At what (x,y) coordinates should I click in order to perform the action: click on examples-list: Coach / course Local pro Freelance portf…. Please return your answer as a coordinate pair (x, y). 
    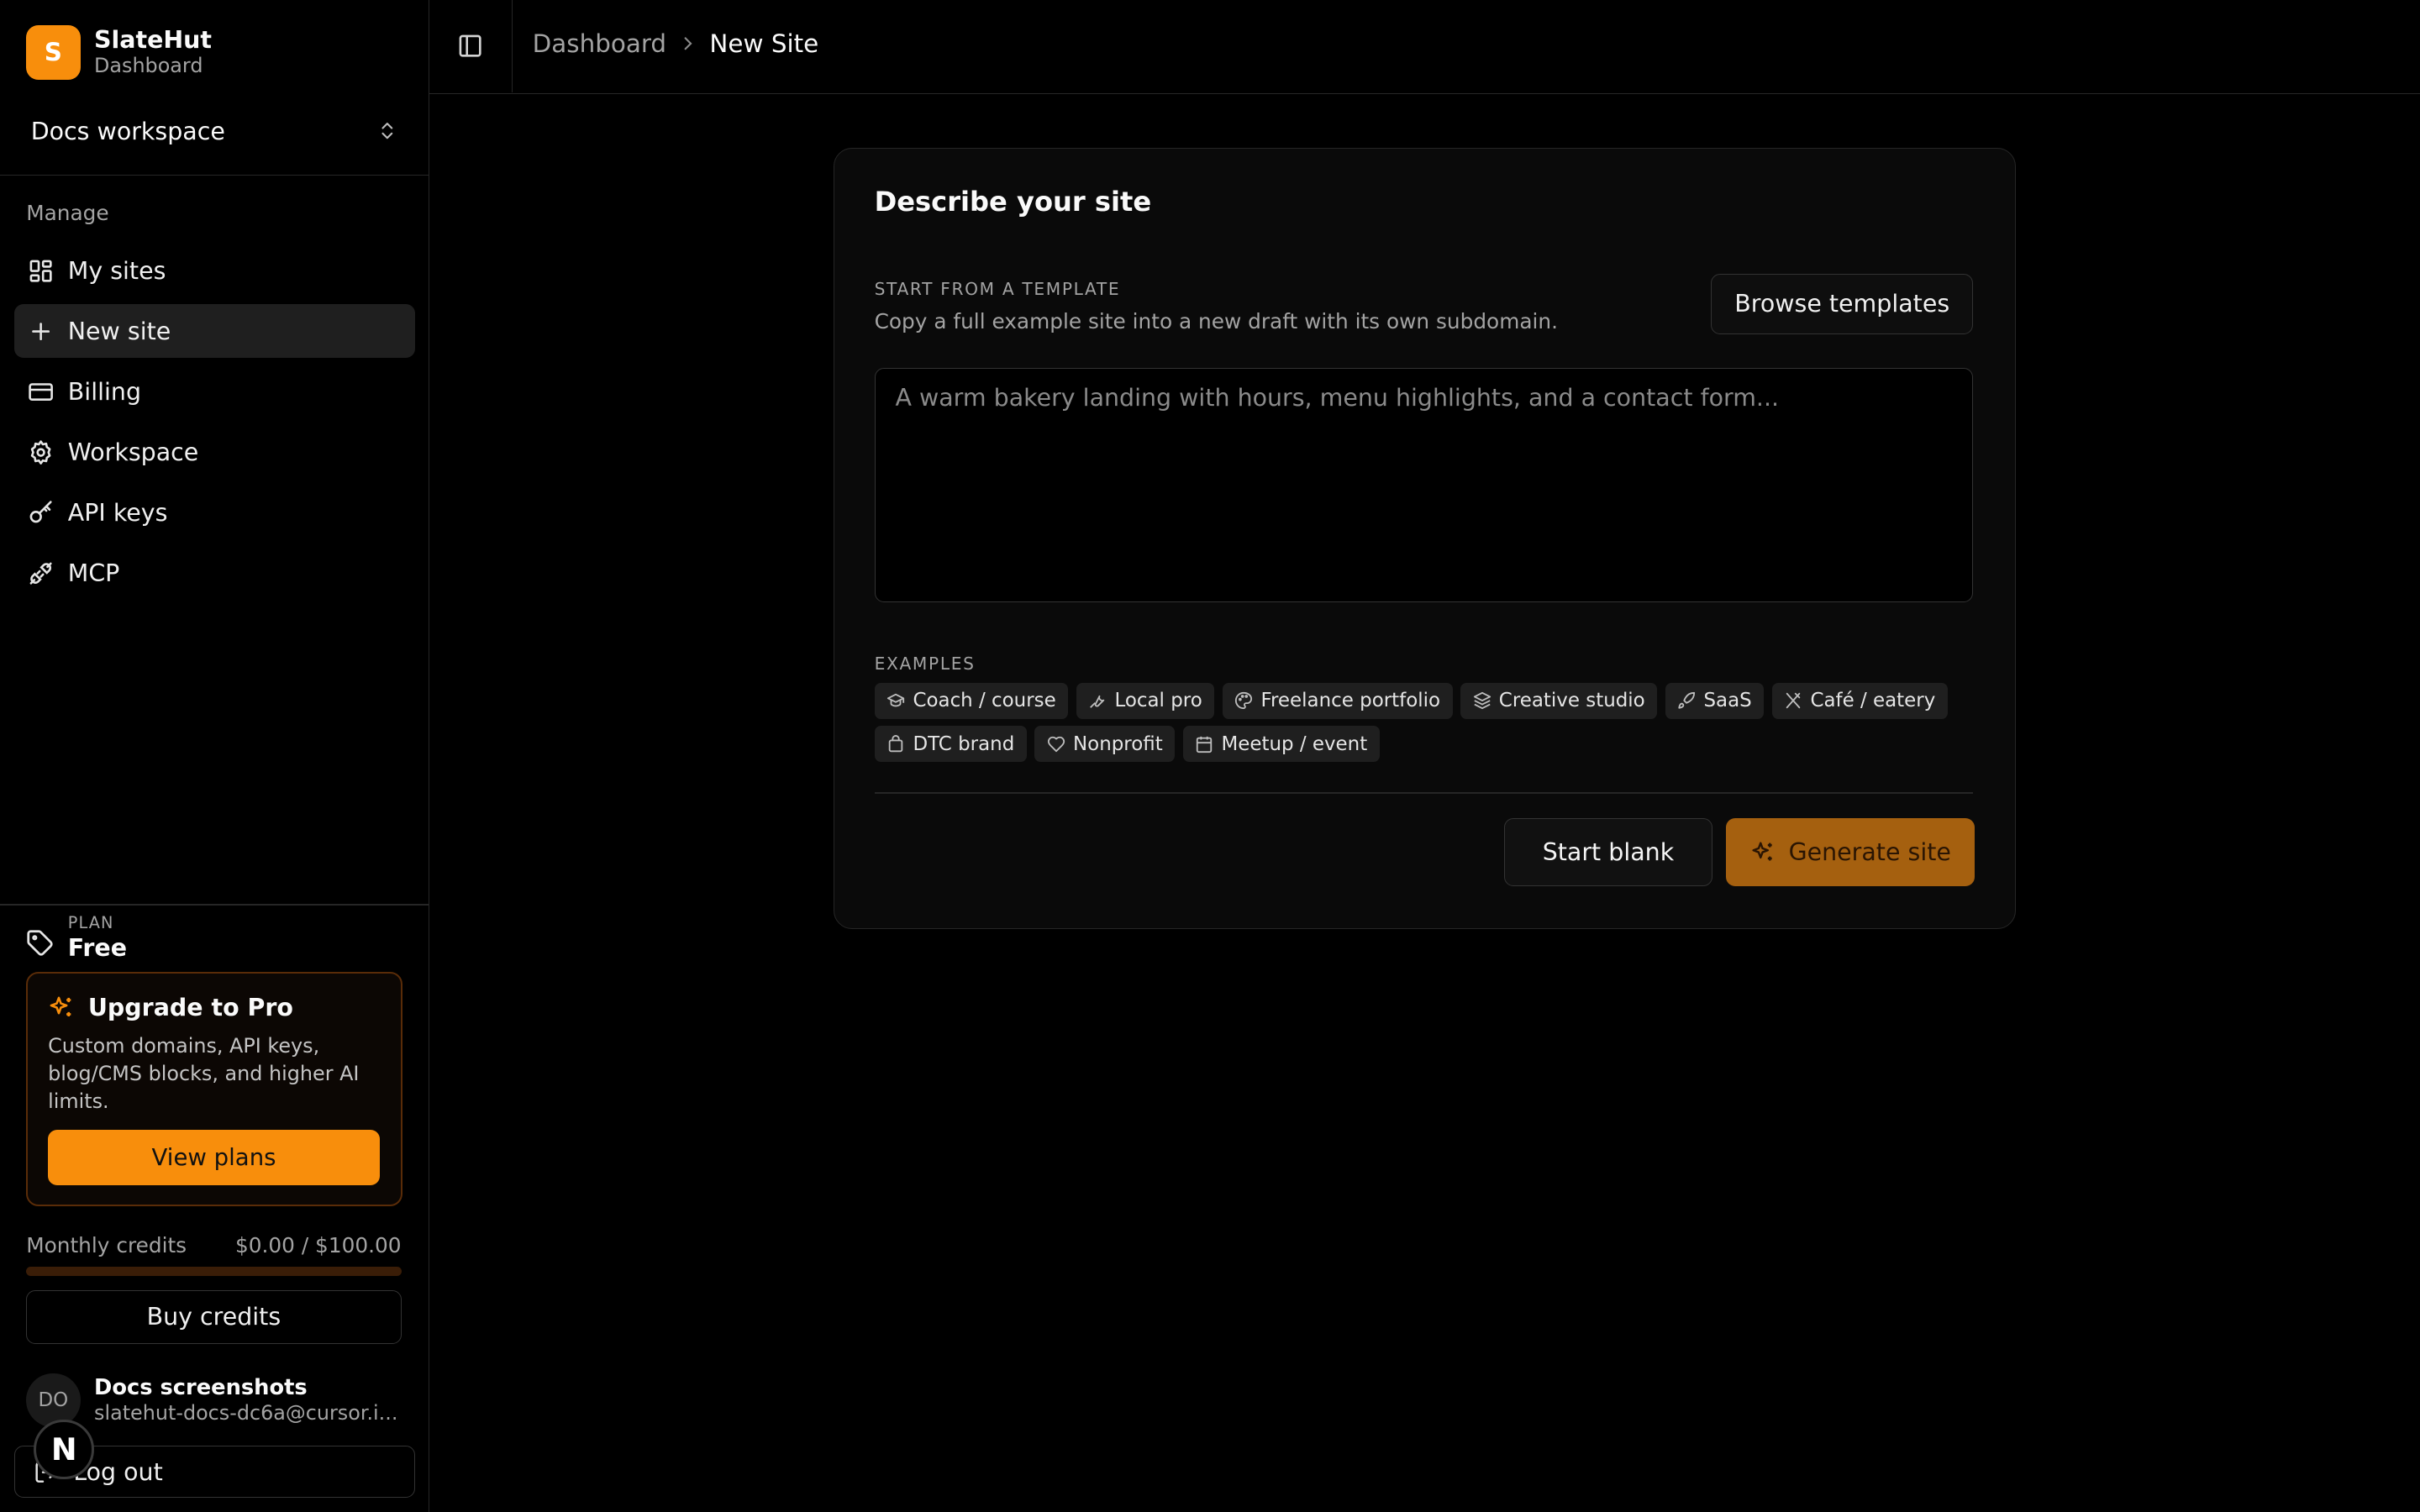
    Looking at the image, I should click on (1424, 725).